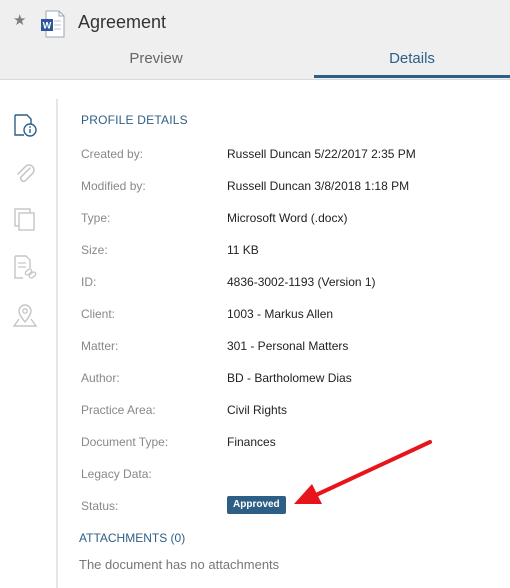 The height and width of the screenshot is (588, 510). I want to click on field-value: 4836-3002-1193 (Version 1), so click(301, 282).